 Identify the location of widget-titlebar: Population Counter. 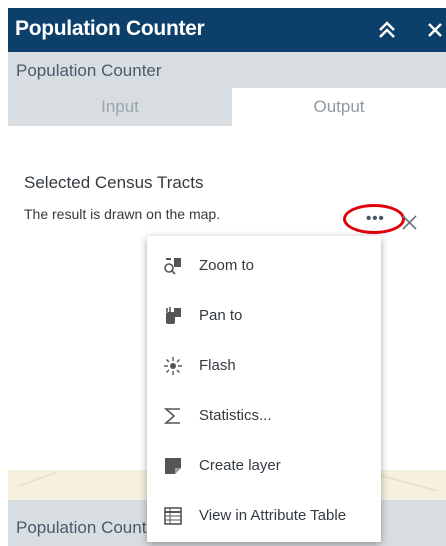
(227, 30).